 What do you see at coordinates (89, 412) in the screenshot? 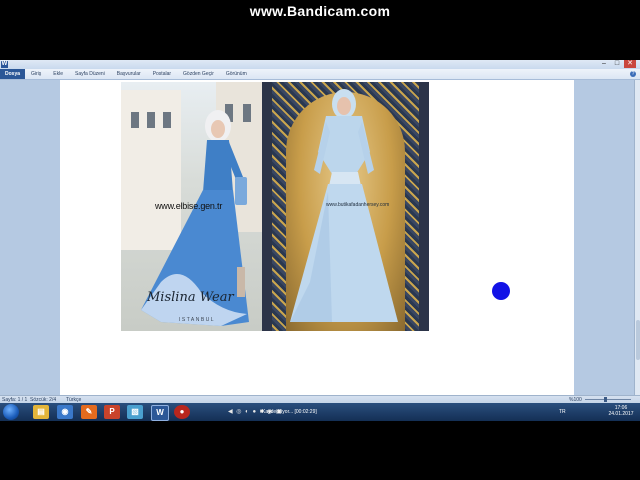
I see `paint-icon: ✎` at bounding box center [89, 412].